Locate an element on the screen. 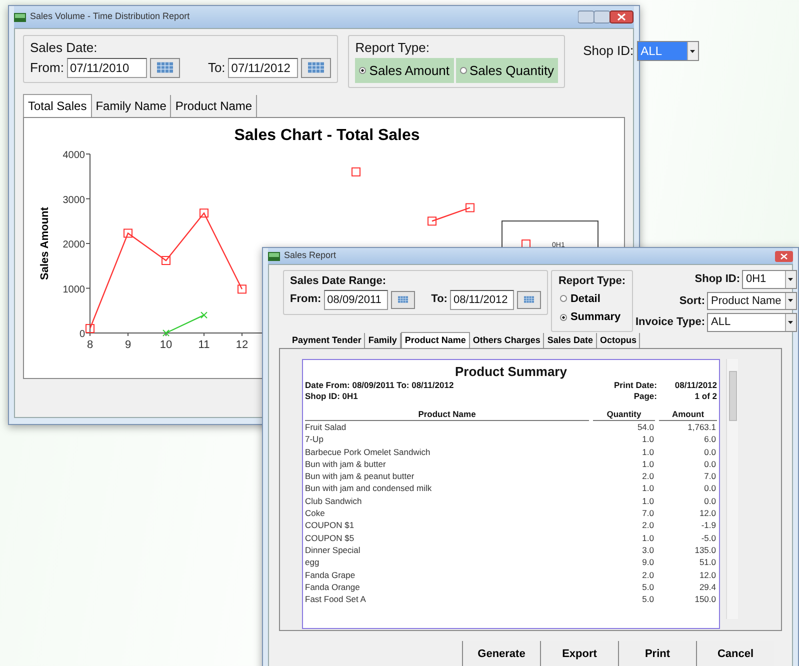  date-field: 08/11/2012 is located at coordinates (482, 300).